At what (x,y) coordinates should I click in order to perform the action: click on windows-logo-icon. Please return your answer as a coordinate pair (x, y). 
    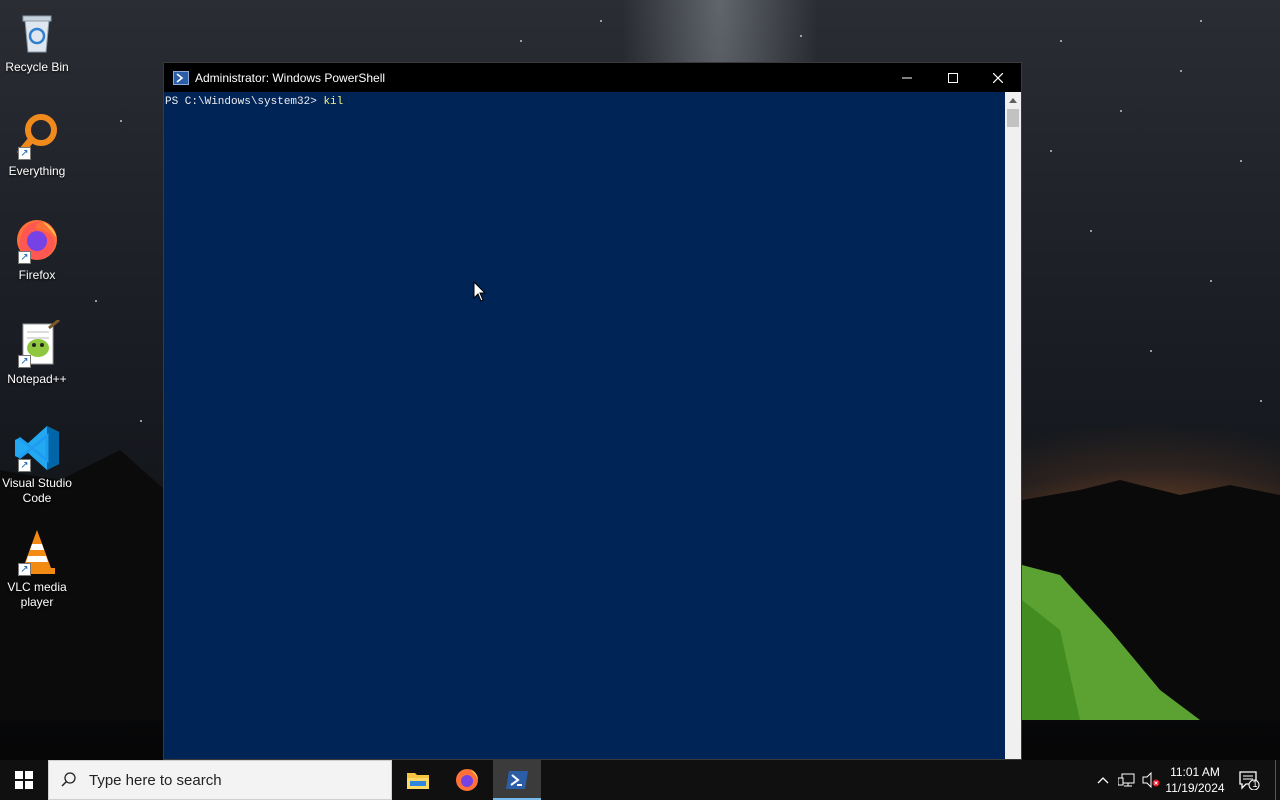
    Looking at the image, I should click on (24, 780).